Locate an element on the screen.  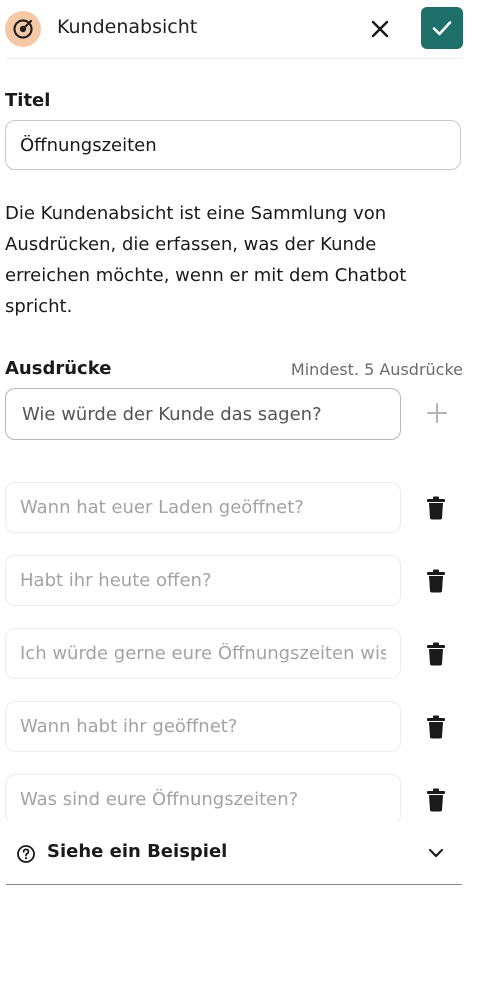
expression-item: Habt ihr heute offen? is located at coordinates (203, 580).